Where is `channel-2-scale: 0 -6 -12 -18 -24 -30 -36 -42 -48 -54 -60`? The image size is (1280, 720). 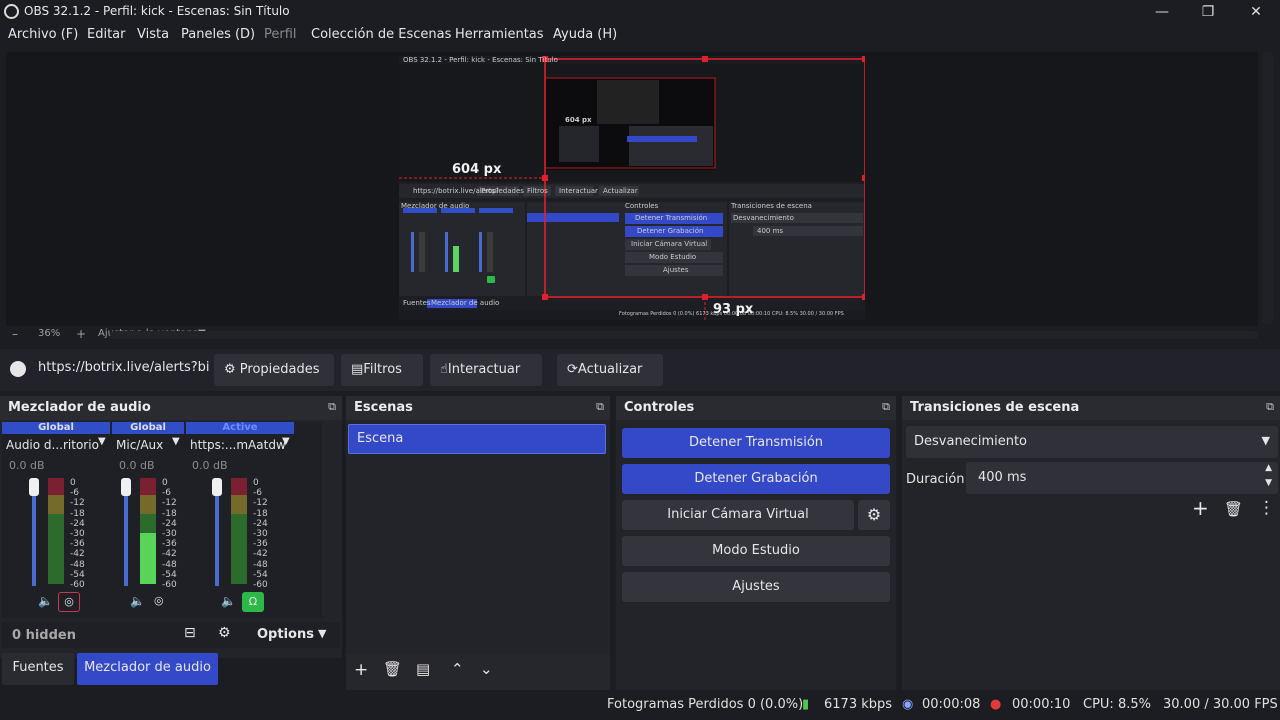
channel-2-scale: 0 -6 -12 -18 -24 -30 -36 -42 -48 -54 -60 is located at coordinates (169, 534).